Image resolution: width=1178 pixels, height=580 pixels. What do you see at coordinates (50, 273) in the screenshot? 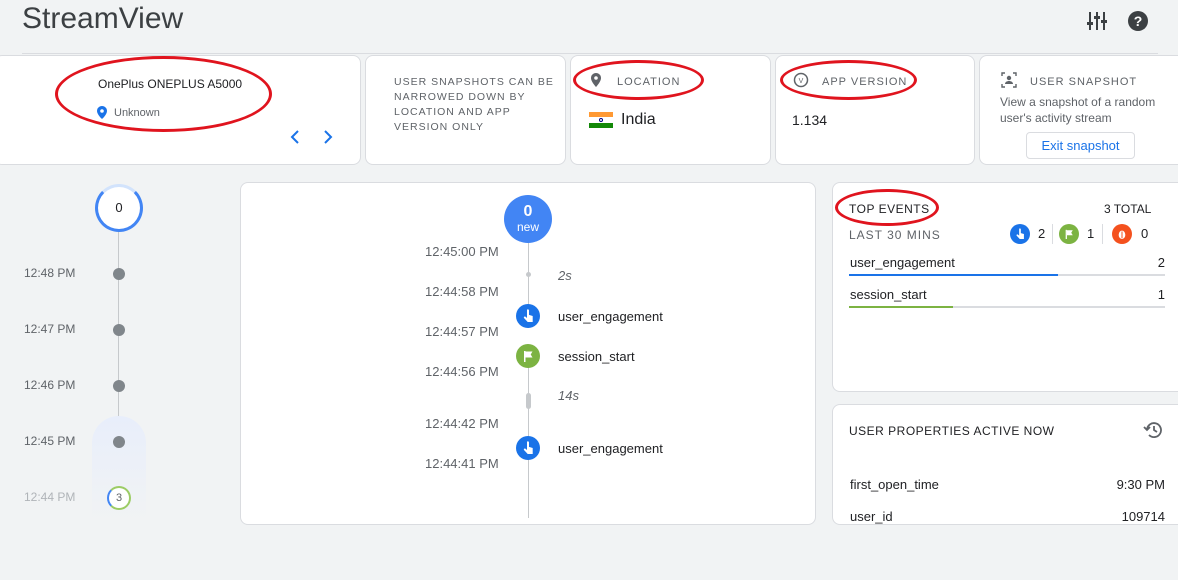
I see `timeline-time: 12:48 PM` at bounding box center [50, 273].